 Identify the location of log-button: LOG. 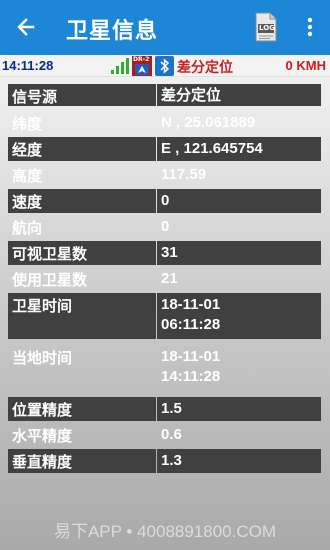
(266, 27).